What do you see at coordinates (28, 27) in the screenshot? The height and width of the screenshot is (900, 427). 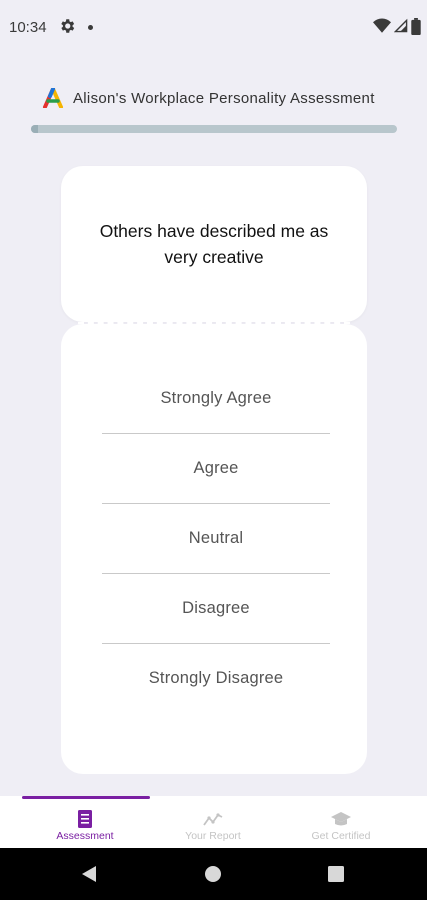 I see `status-time: 10:34` at bounding box center [28, 27].